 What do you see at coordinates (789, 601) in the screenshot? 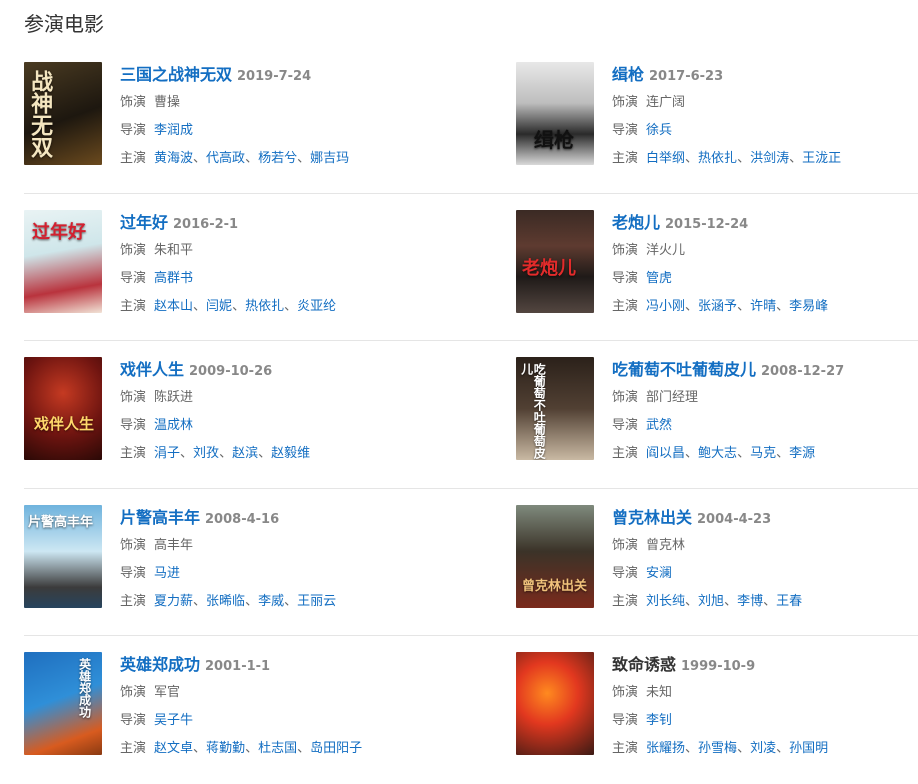
I see `cast-member-link: 王春` at bounding box center [789, 601].